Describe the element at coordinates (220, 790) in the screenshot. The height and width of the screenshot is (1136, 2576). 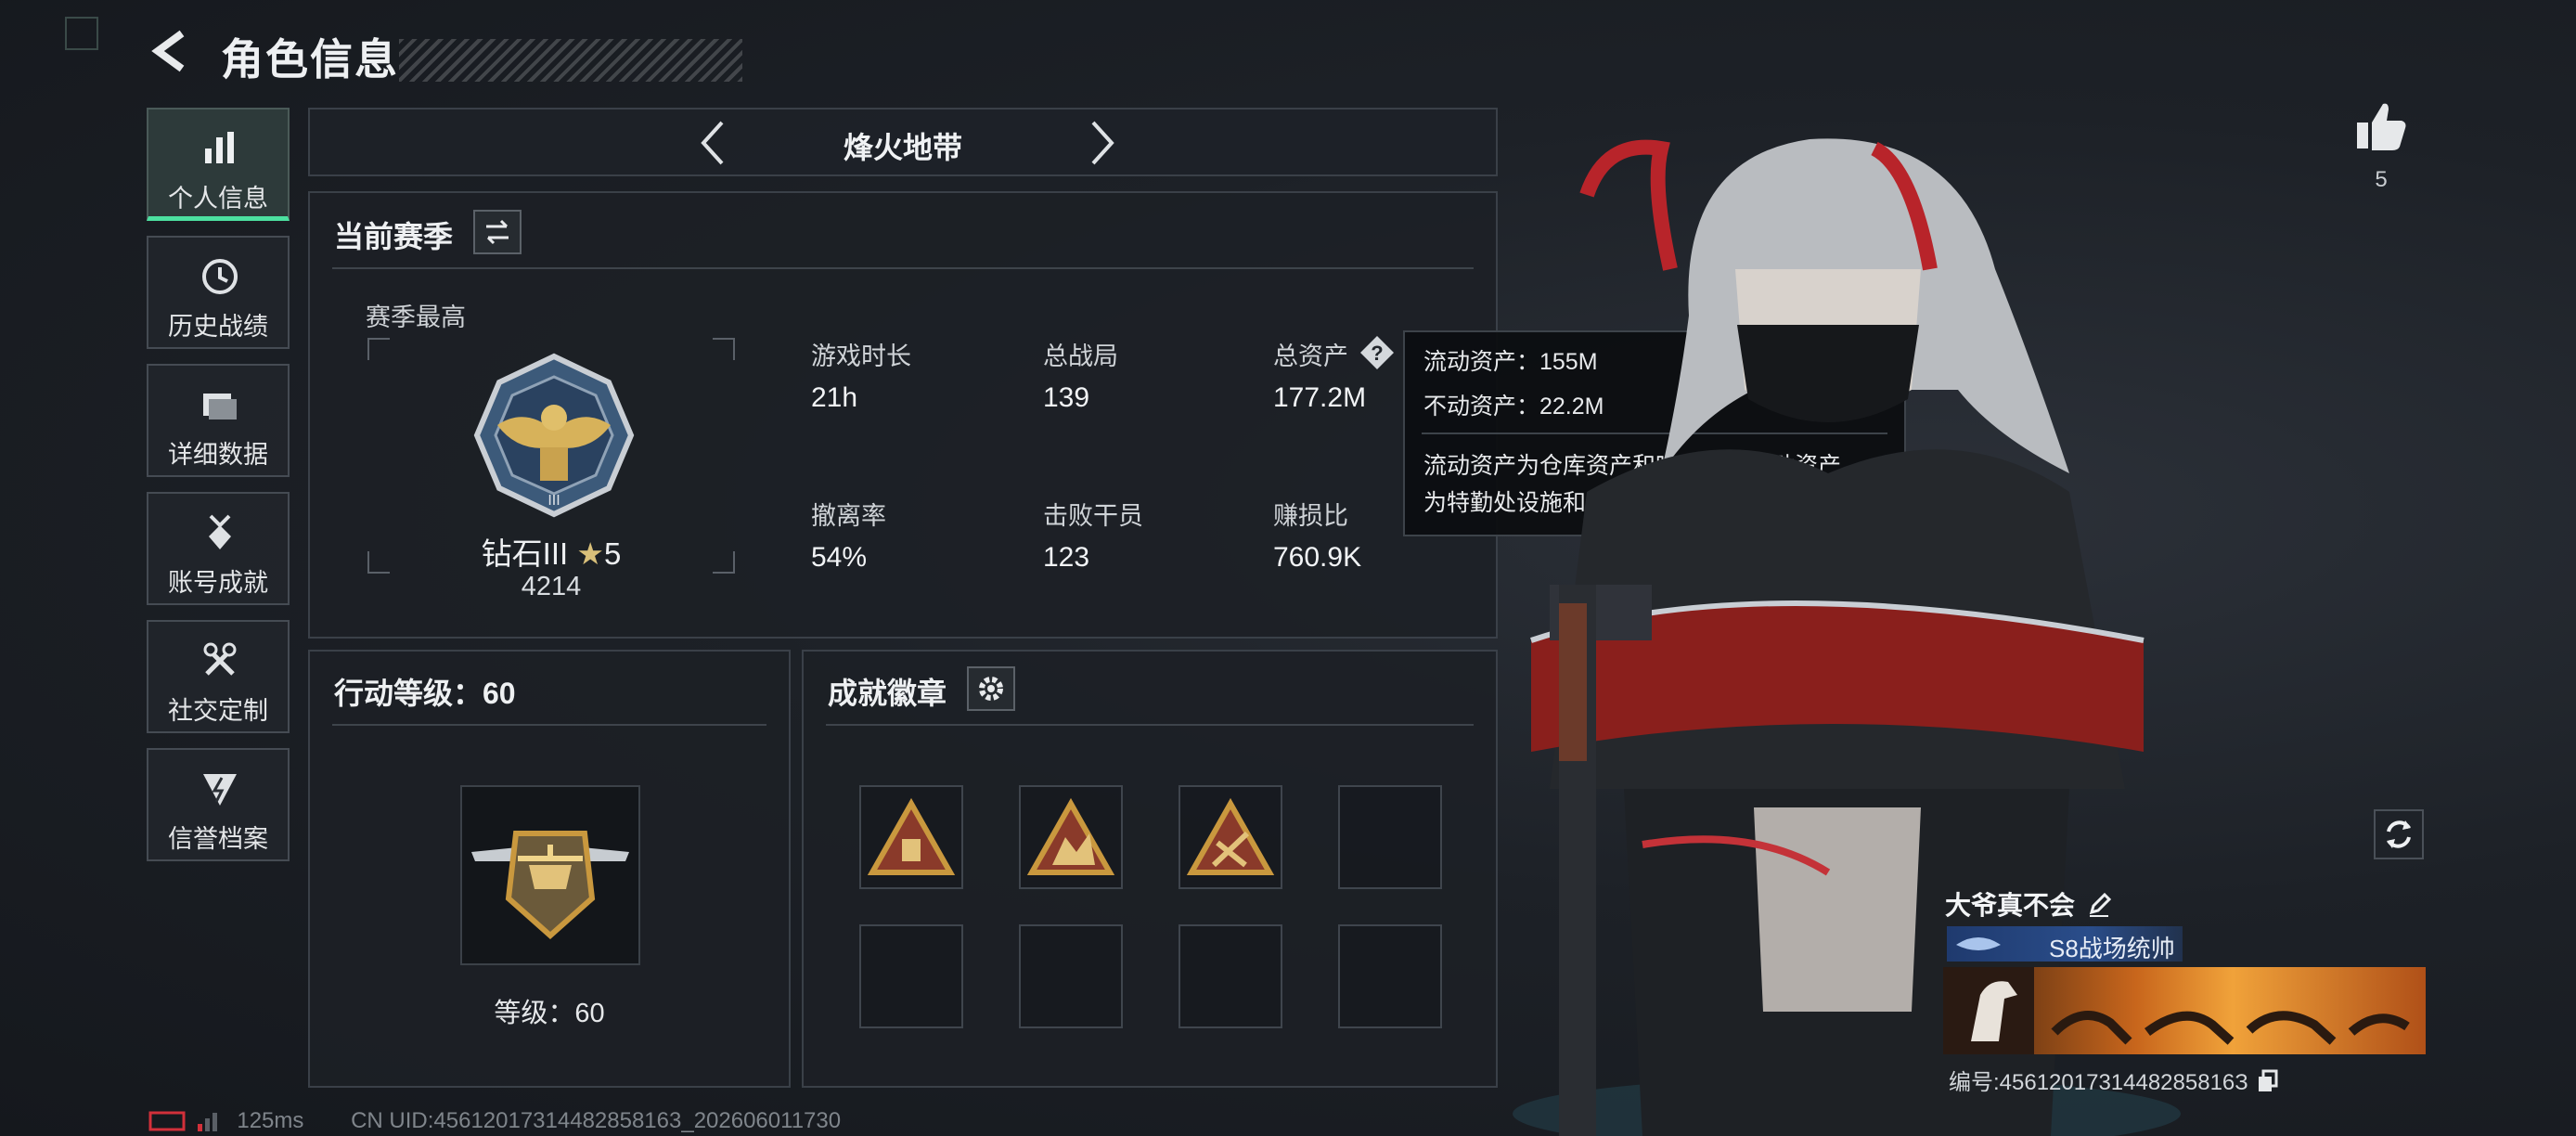
I see `shield-icon` at that location.